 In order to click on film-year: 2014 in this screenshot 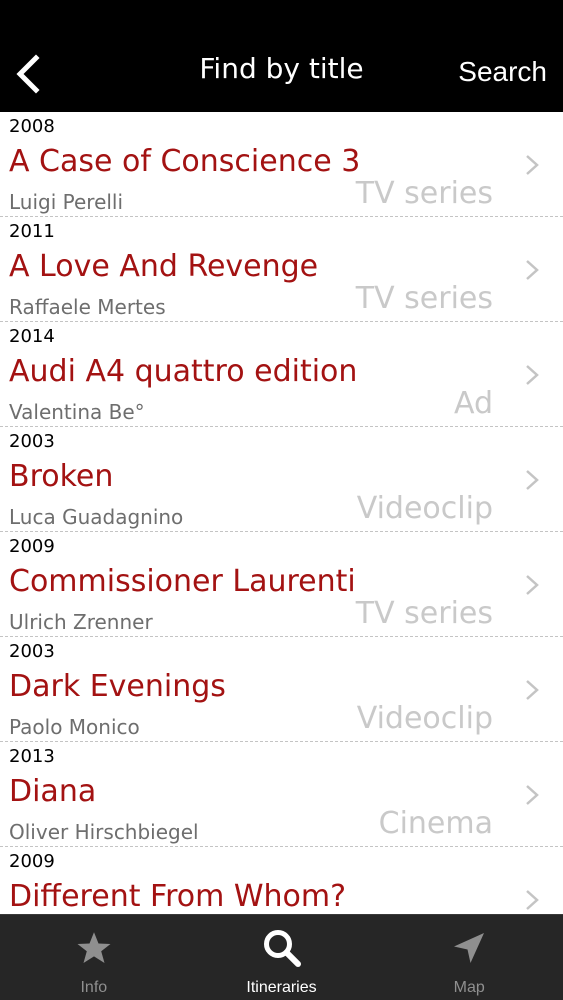, I will do `click(32, 336)`.